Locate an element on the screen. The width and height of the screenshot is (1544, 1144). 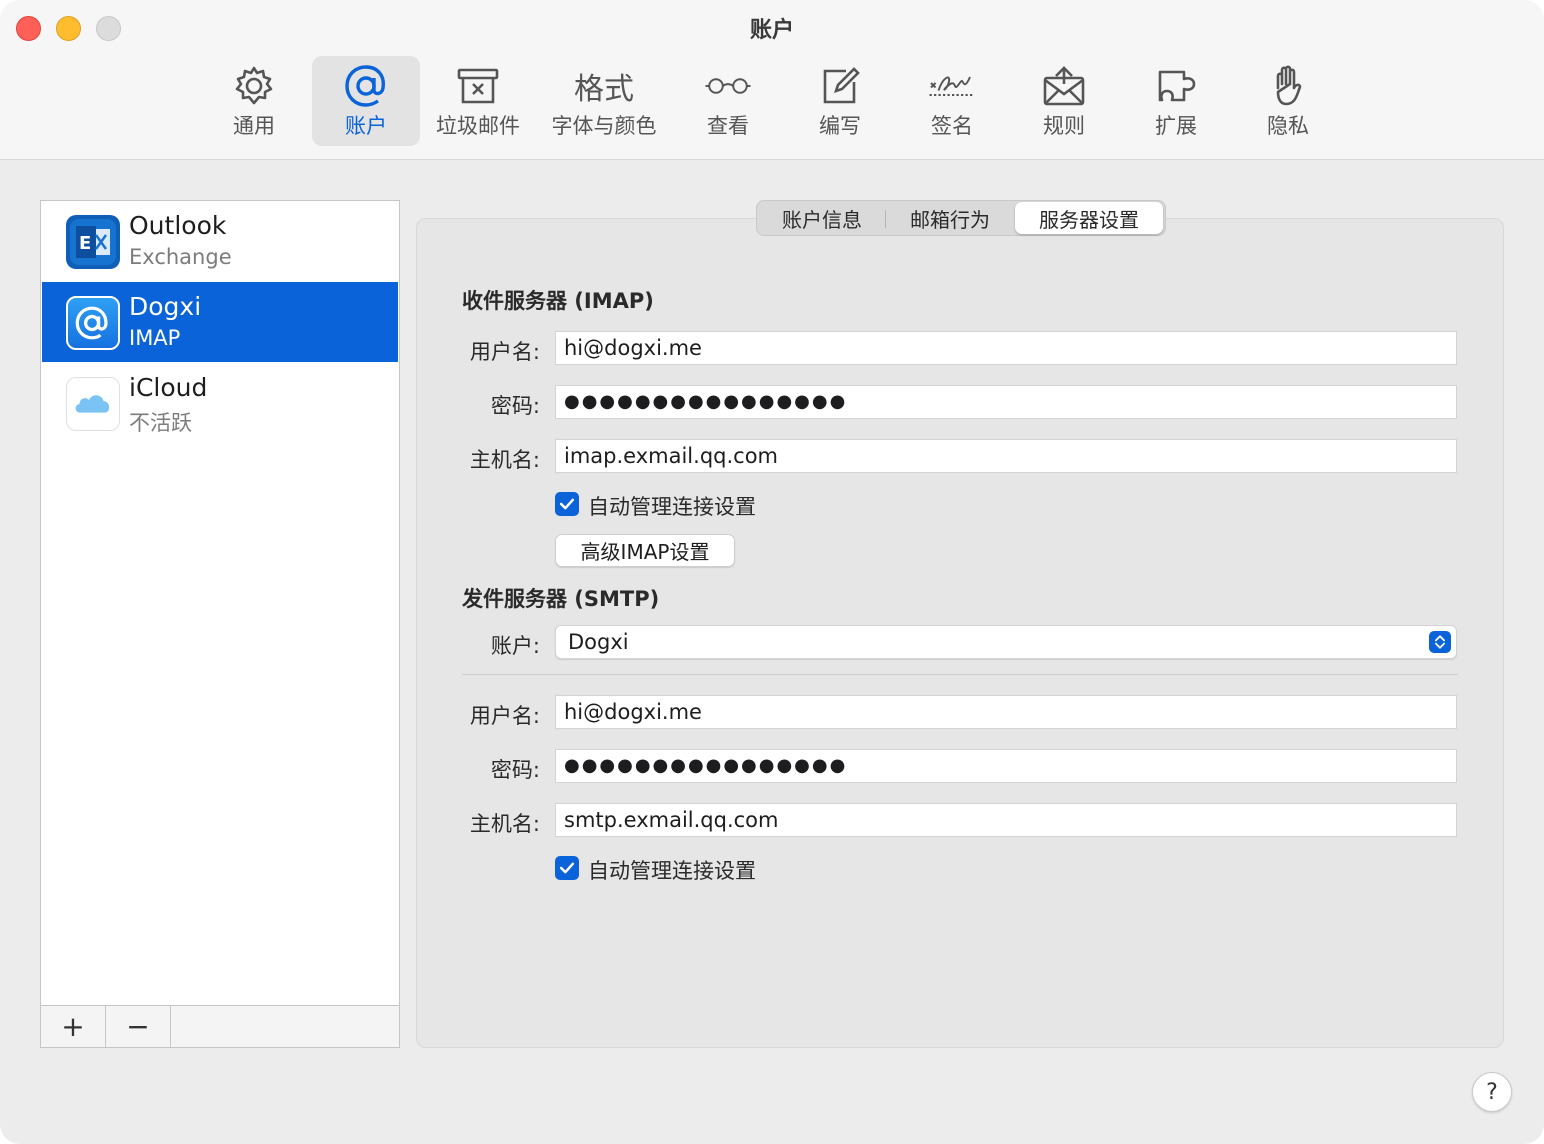
incoming-auto-manage-checkbox is located at coordinates (567, 504).